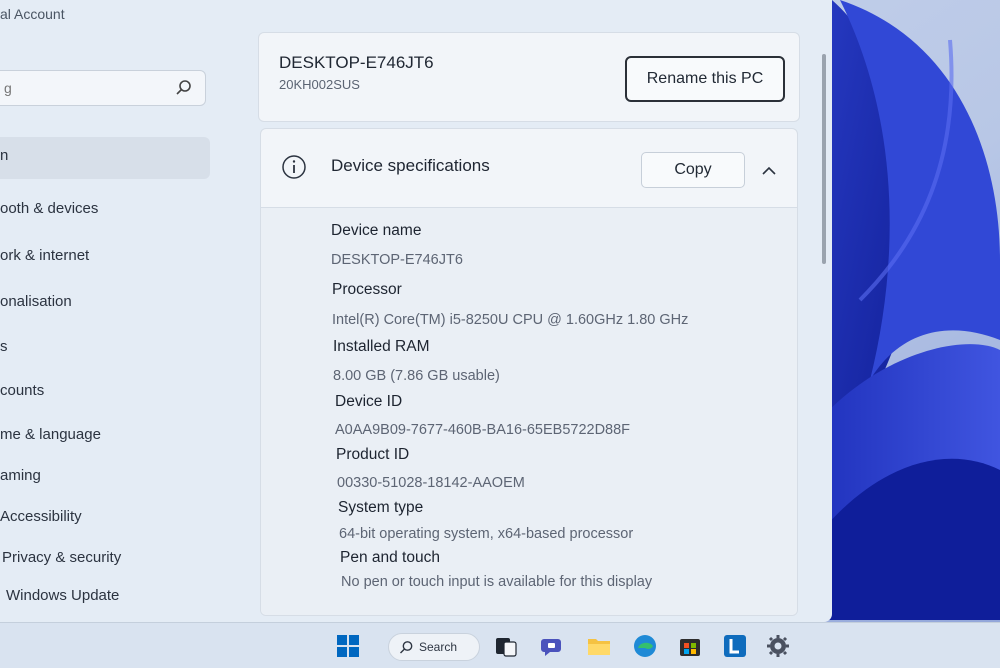  Describe the element at coordinates (61, 557) in the screenshot. I see `sidebar-item-privacy-security: Privacy & security` at that location.